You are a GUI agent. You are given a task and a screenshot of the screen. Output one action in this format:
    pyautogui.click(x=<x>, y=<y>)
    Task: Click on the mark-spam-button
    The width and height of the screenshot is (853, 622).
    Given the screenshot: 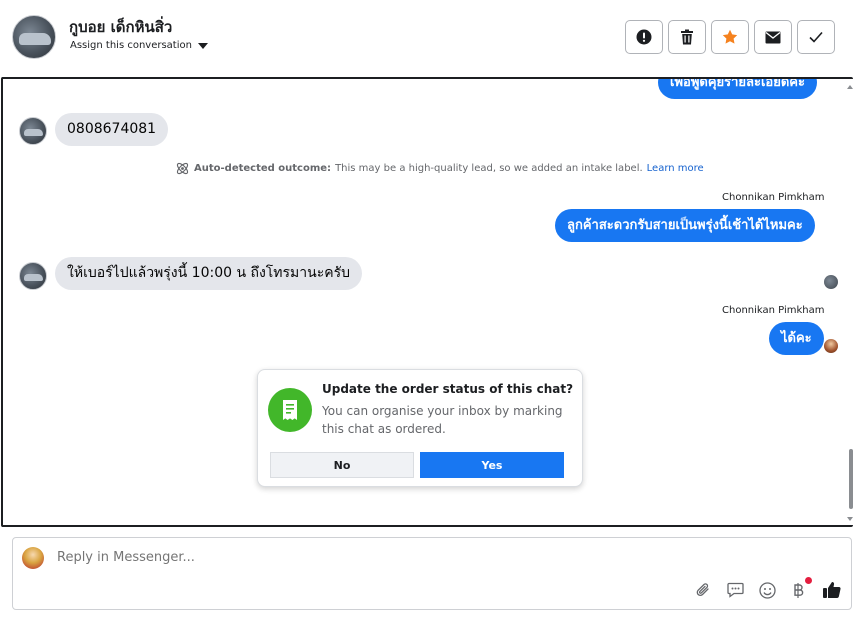 What is the action you would take?
    pyautogui.click(x=644, y=37)
    